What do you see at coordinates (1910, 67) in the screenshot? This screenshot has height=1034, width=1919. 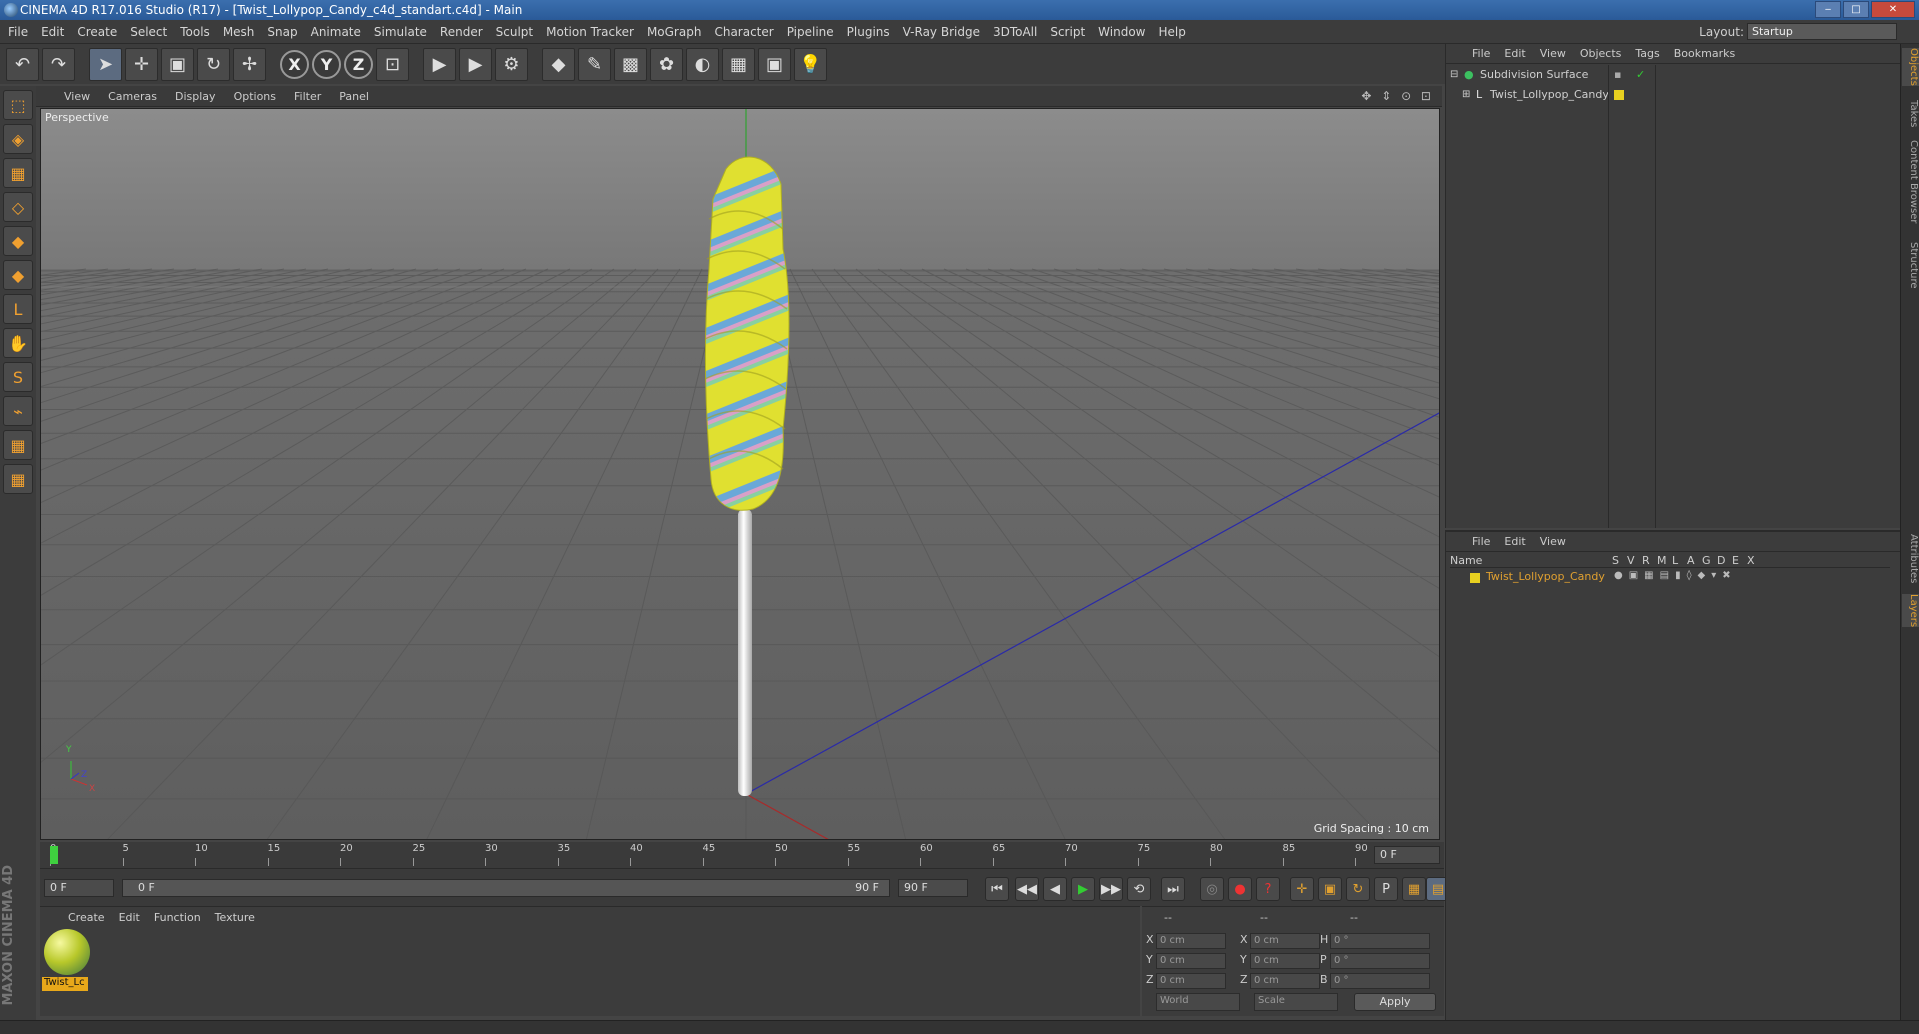 I see `tab-objects: Objects` at bounding box center [1910, 67].